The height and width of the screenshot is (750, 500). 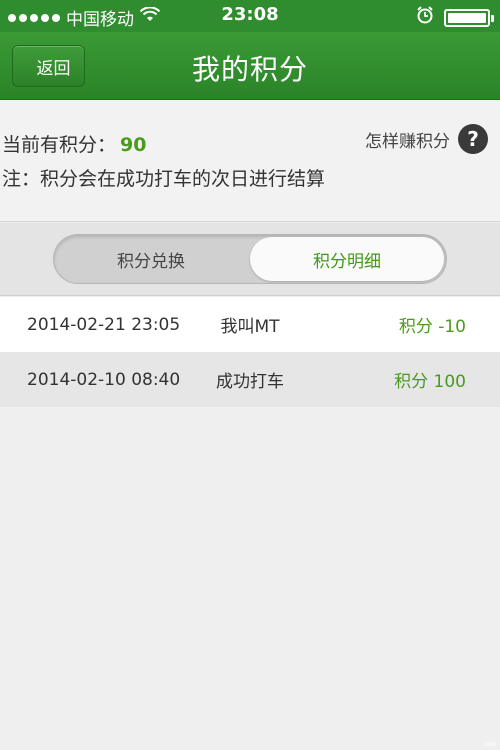 I want to click on battery-icon, so click(x=469, y=17).